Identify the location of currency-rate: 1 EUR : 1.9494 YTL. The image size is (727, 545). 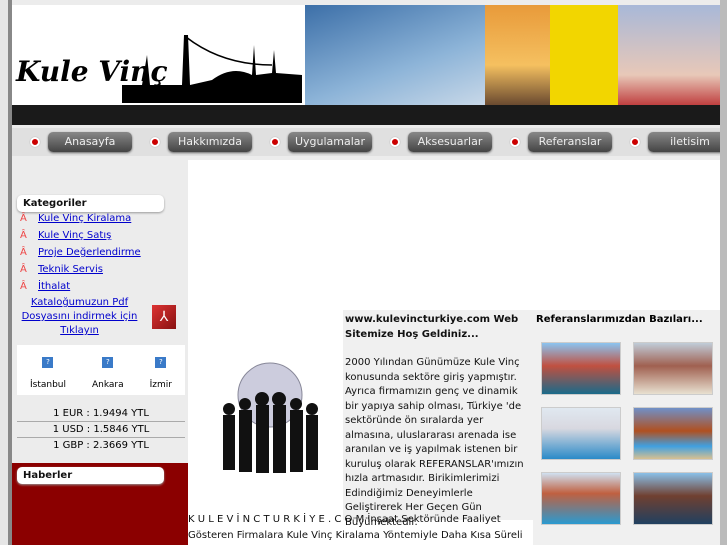
(101, 414).